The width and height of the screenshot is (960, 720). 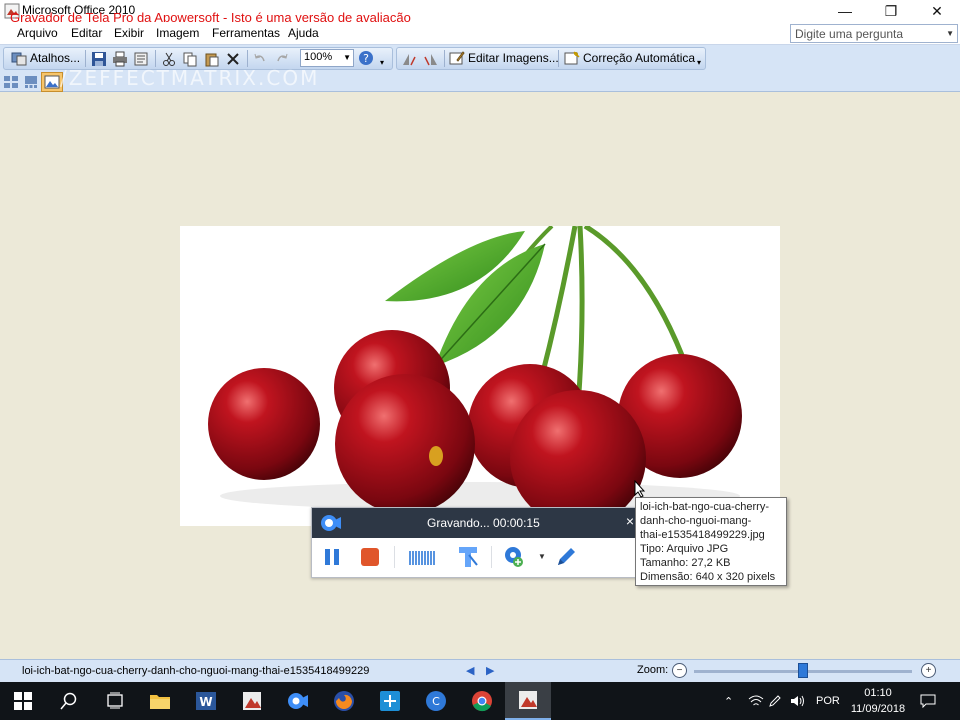 What do you see at coordinates (212, 59) in the screenshot?
I see `paste-icon` at bounding box center [212, 59].